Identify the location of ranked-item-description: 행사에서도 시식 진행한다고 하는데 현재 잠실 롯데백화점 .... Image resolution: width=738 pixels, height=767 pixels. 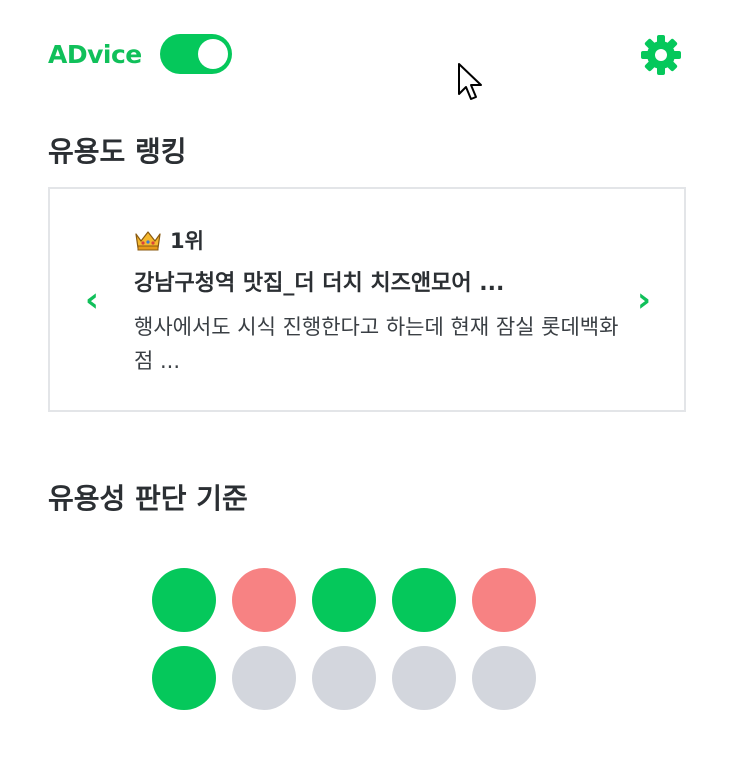
(376, 344).